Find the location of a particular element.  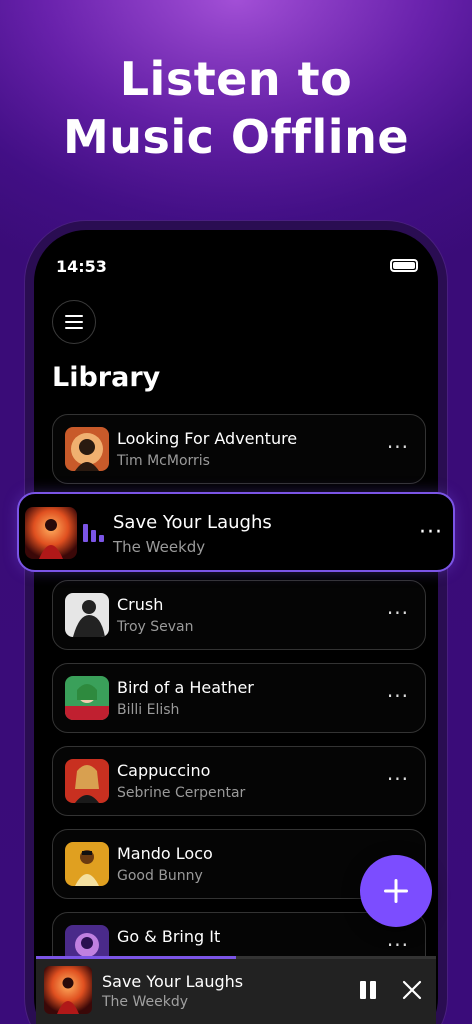

track-item: Cappuccino Sebrine Cerpentar ··· is located at coordinates (239, 781).